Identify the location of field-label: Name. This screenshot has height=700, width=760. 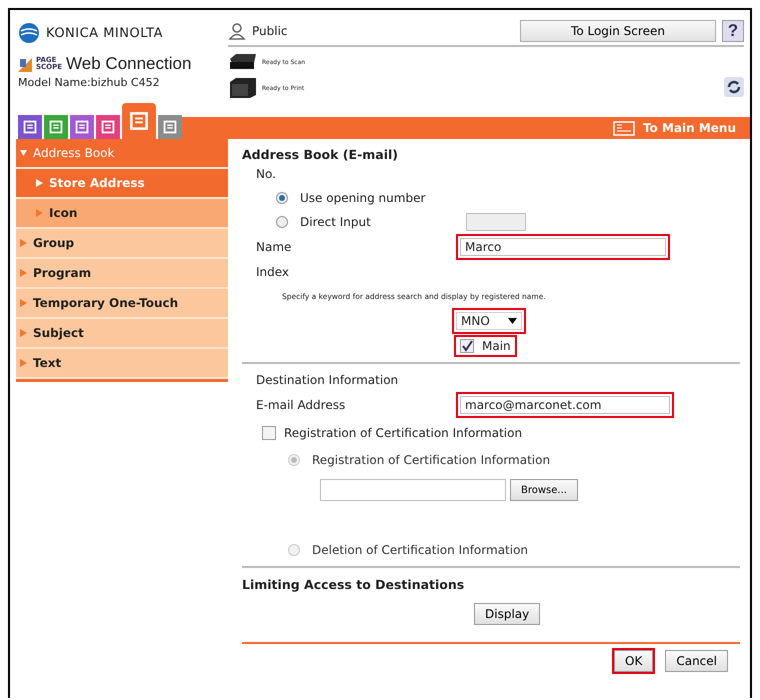
(274, 247).